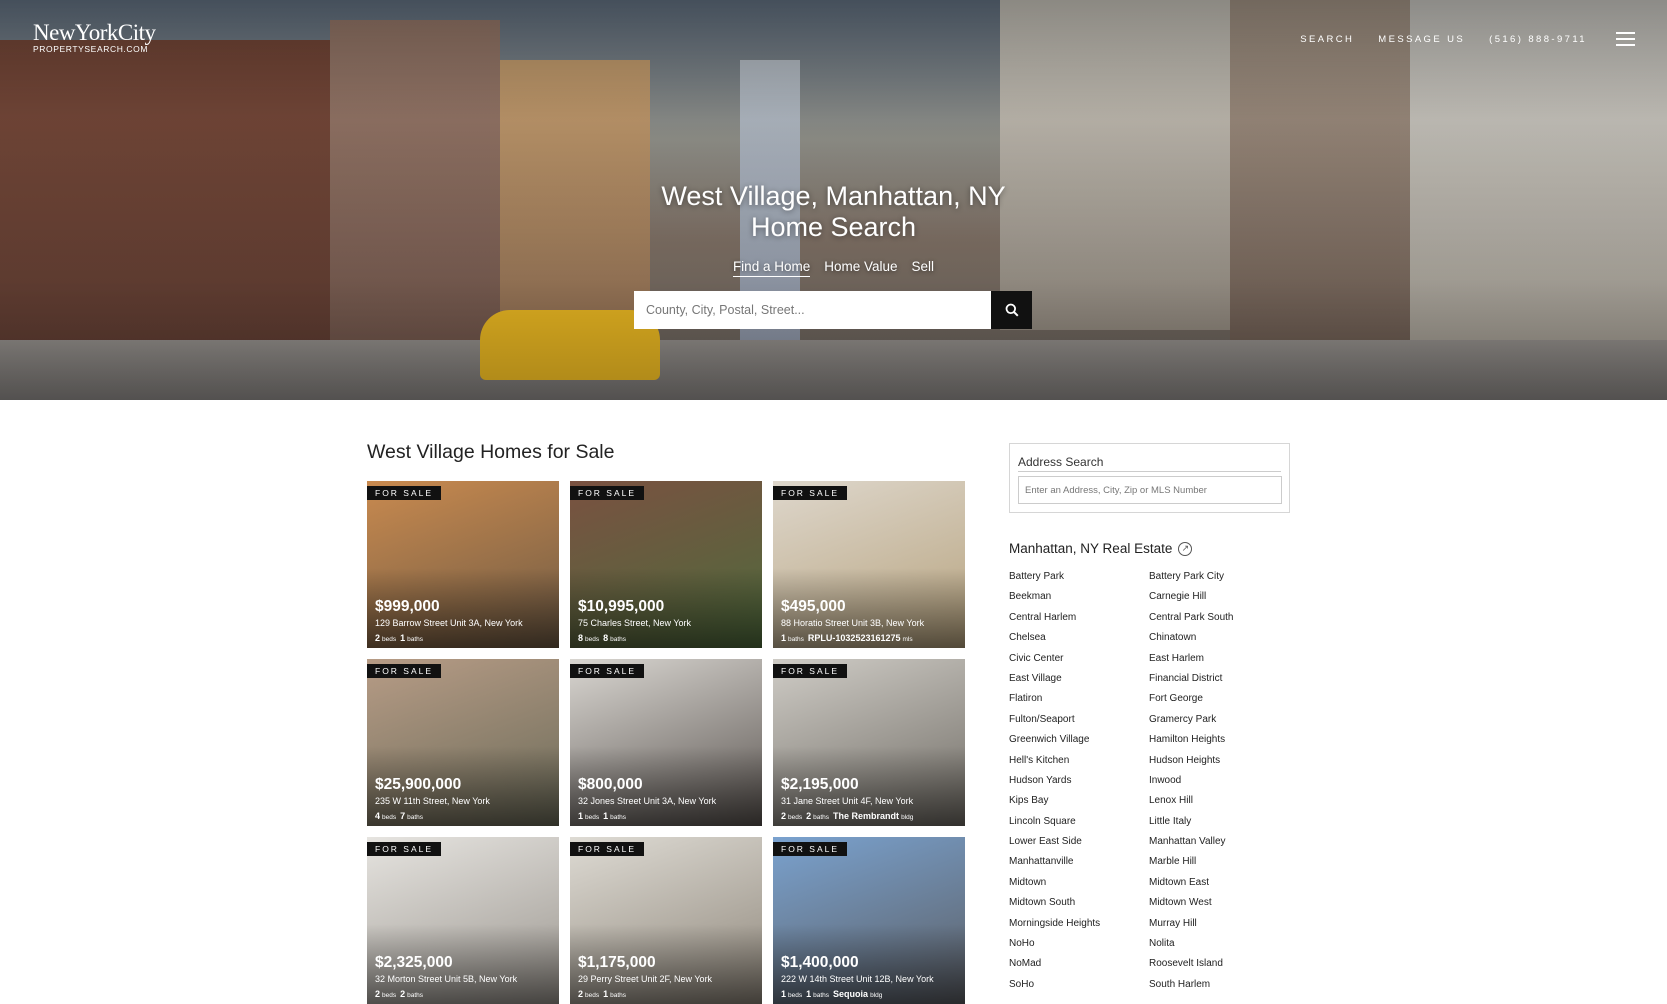  I want to click on neighborhood-link: Manhattanville, so click(1079, 866).